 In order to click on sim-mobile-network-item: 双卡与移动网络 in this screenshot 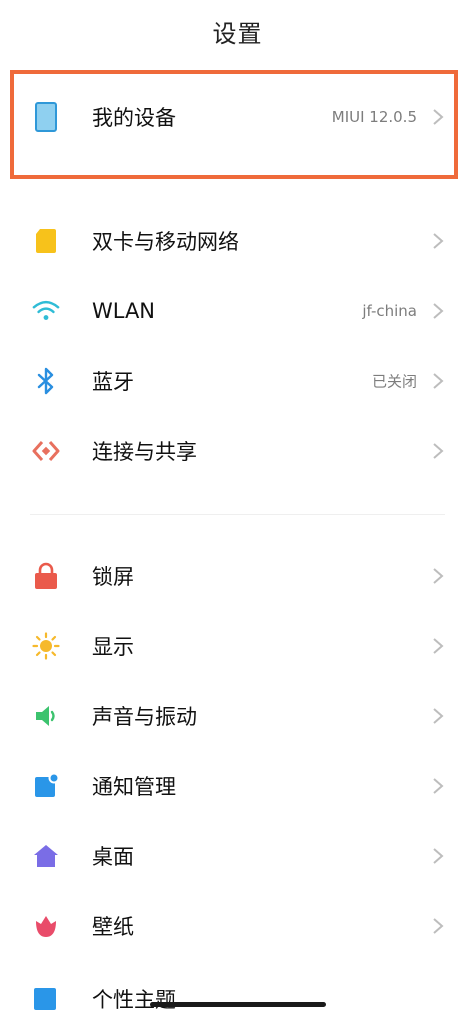, I will do `click(237, 241)`.